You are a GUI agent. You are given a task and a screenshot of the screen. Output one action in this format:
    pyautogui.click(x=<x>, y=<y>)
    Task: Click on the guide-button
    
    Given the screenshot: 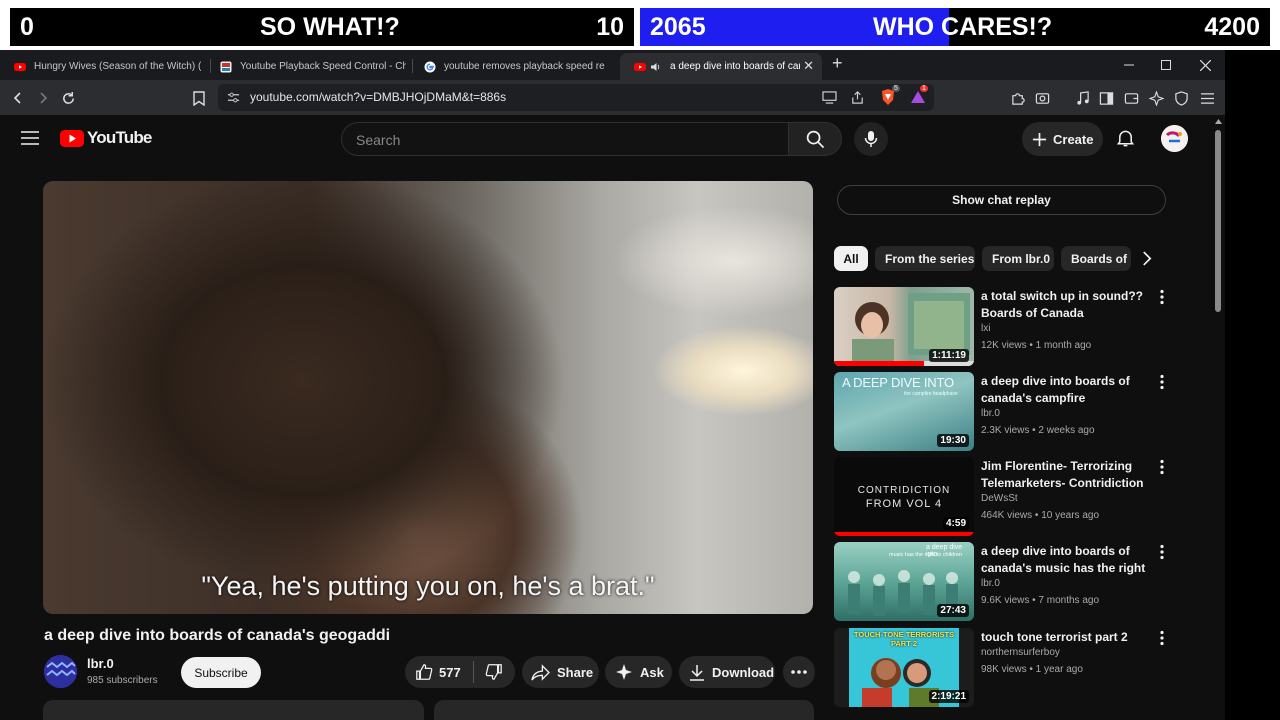 What is the action you would take?
    pyautogui.click(x=30, y=138)
    